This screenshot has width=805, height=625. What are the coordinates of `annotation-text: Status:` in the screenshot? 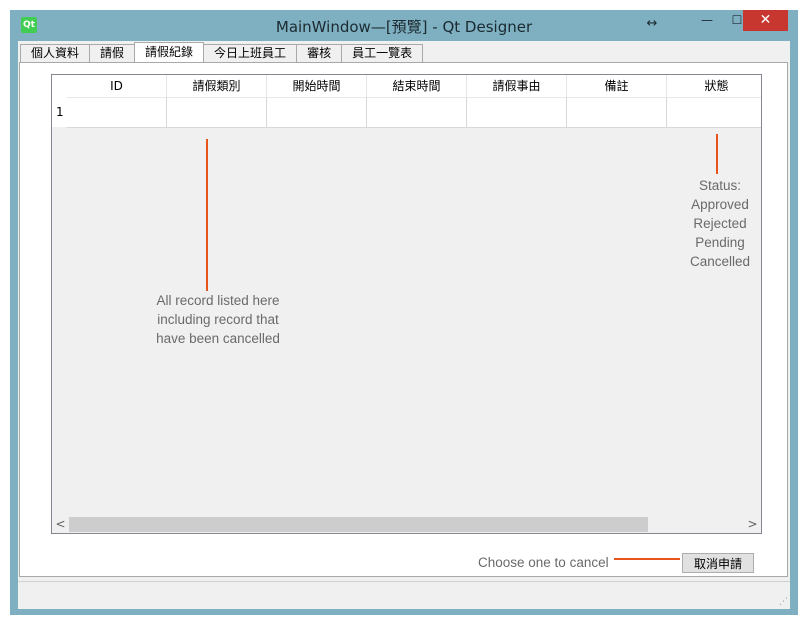 It's located at (720, 185).